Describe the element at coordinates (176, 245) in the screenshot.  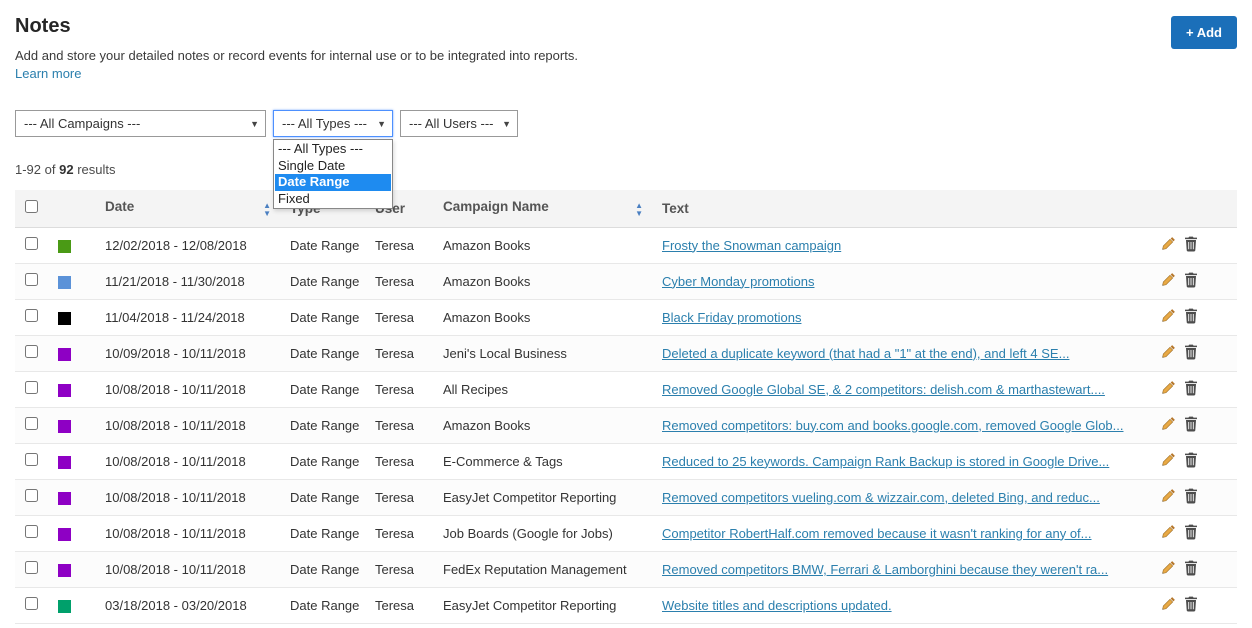
I see `note-date: 12/02/2018 - 12/08/2018` at that location.